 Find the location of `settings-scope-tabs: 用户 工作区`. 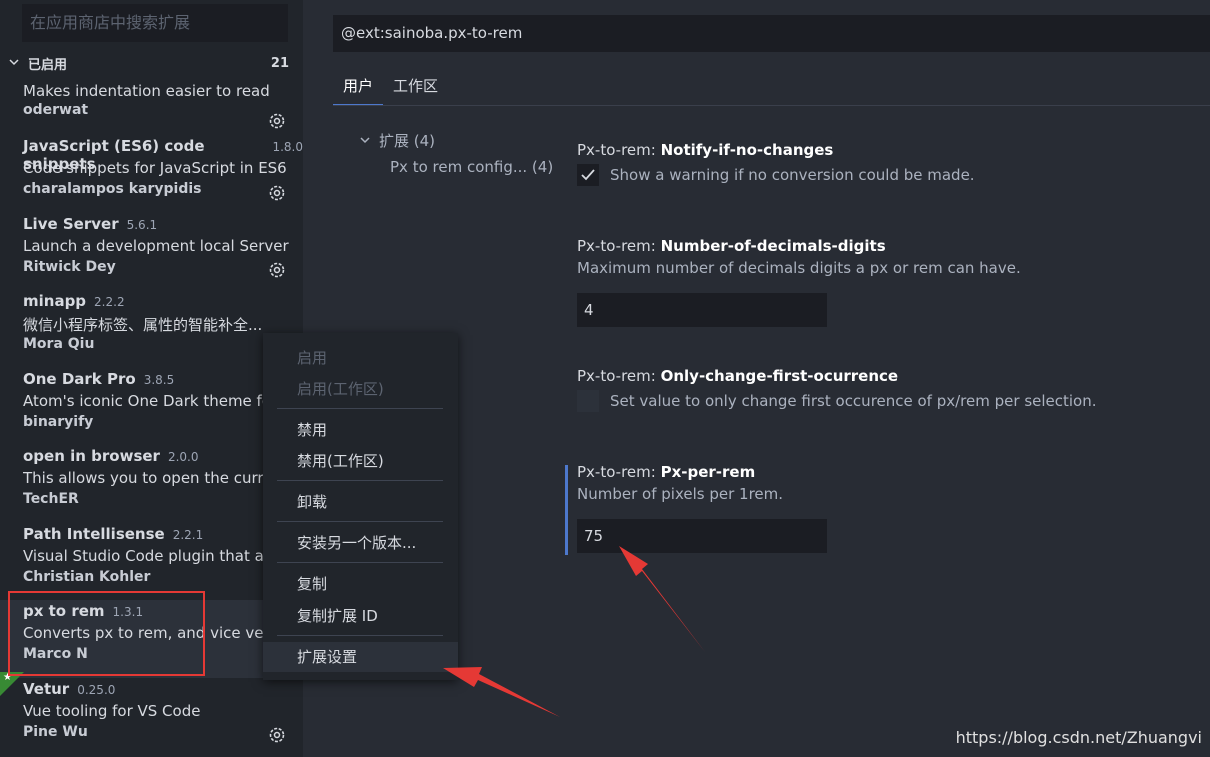

settings-scope-tabs: 用户 工作区 is located at coordinates (390, 89).